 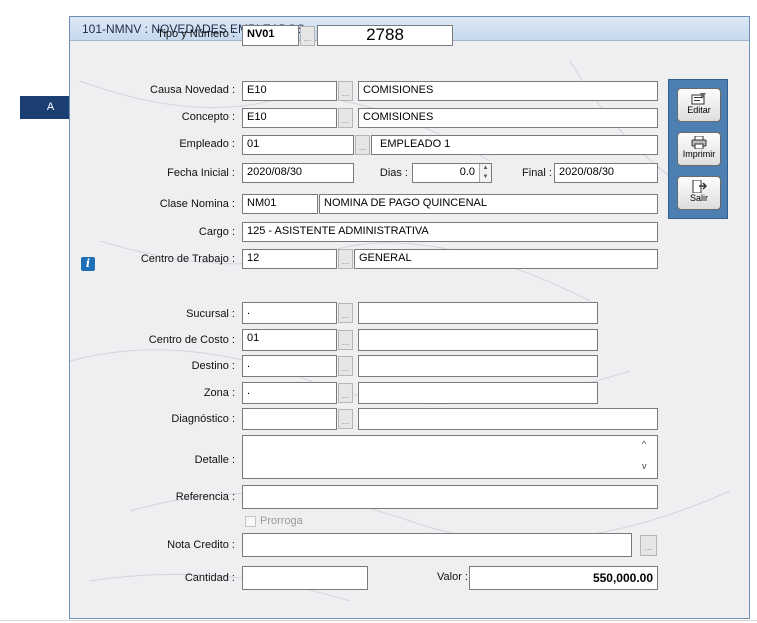 I want to click on salir-label: Salir, so click(x=698, y=198).